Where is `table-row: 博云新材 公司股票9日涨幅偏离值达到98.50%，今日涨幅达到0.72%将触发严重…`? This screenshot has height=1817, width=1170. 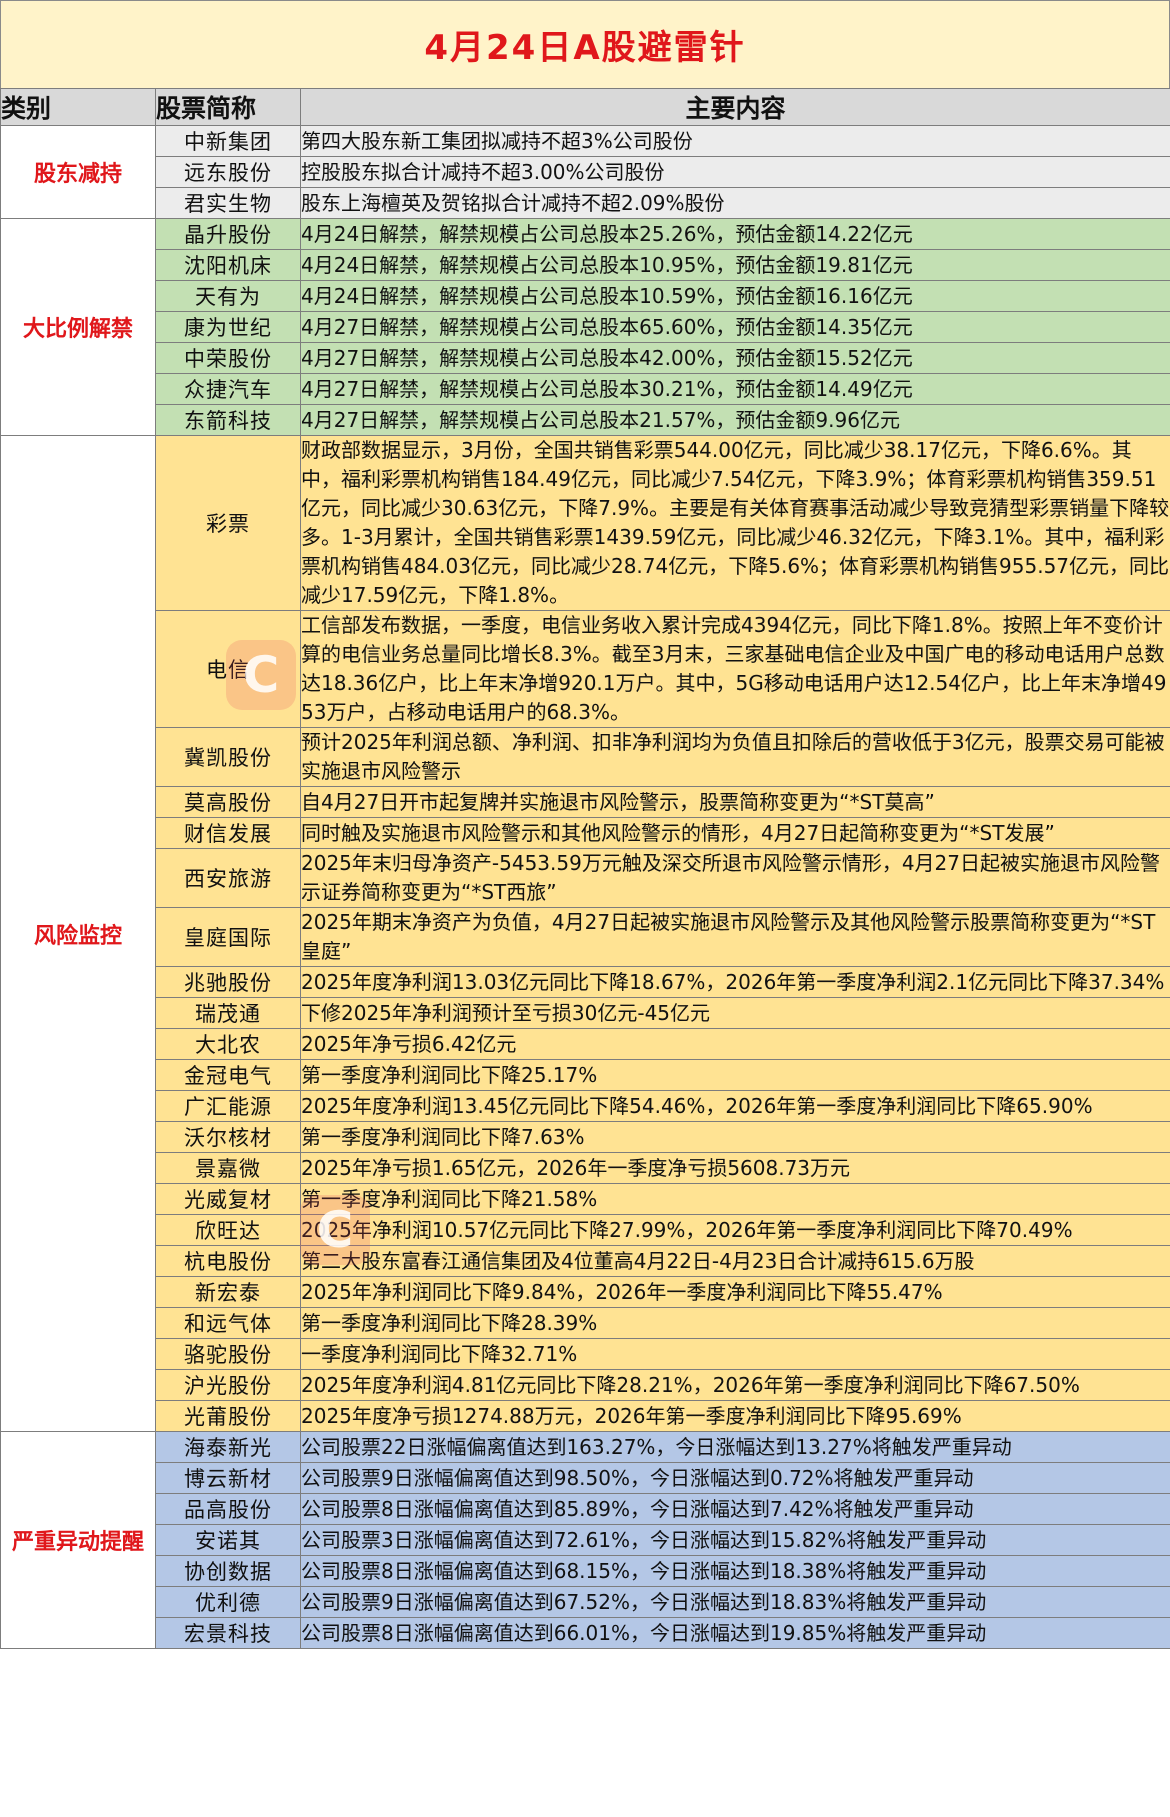
table-row: 博云新材 公司股票9日涨幅偏离值达到98.50%，今日涨幅达到0.72%将触发严重… is located at coordinates (585, 1478).